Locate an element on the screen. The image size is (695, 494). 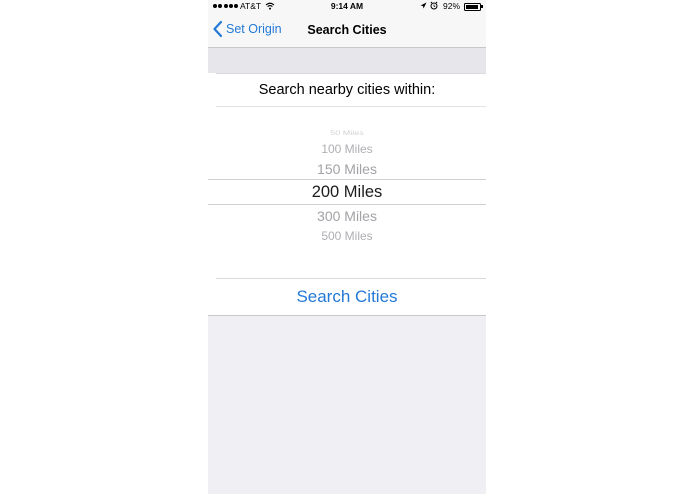
status-bar: AT&T 9:14 AM 92% is located at coordinates (347, 7).